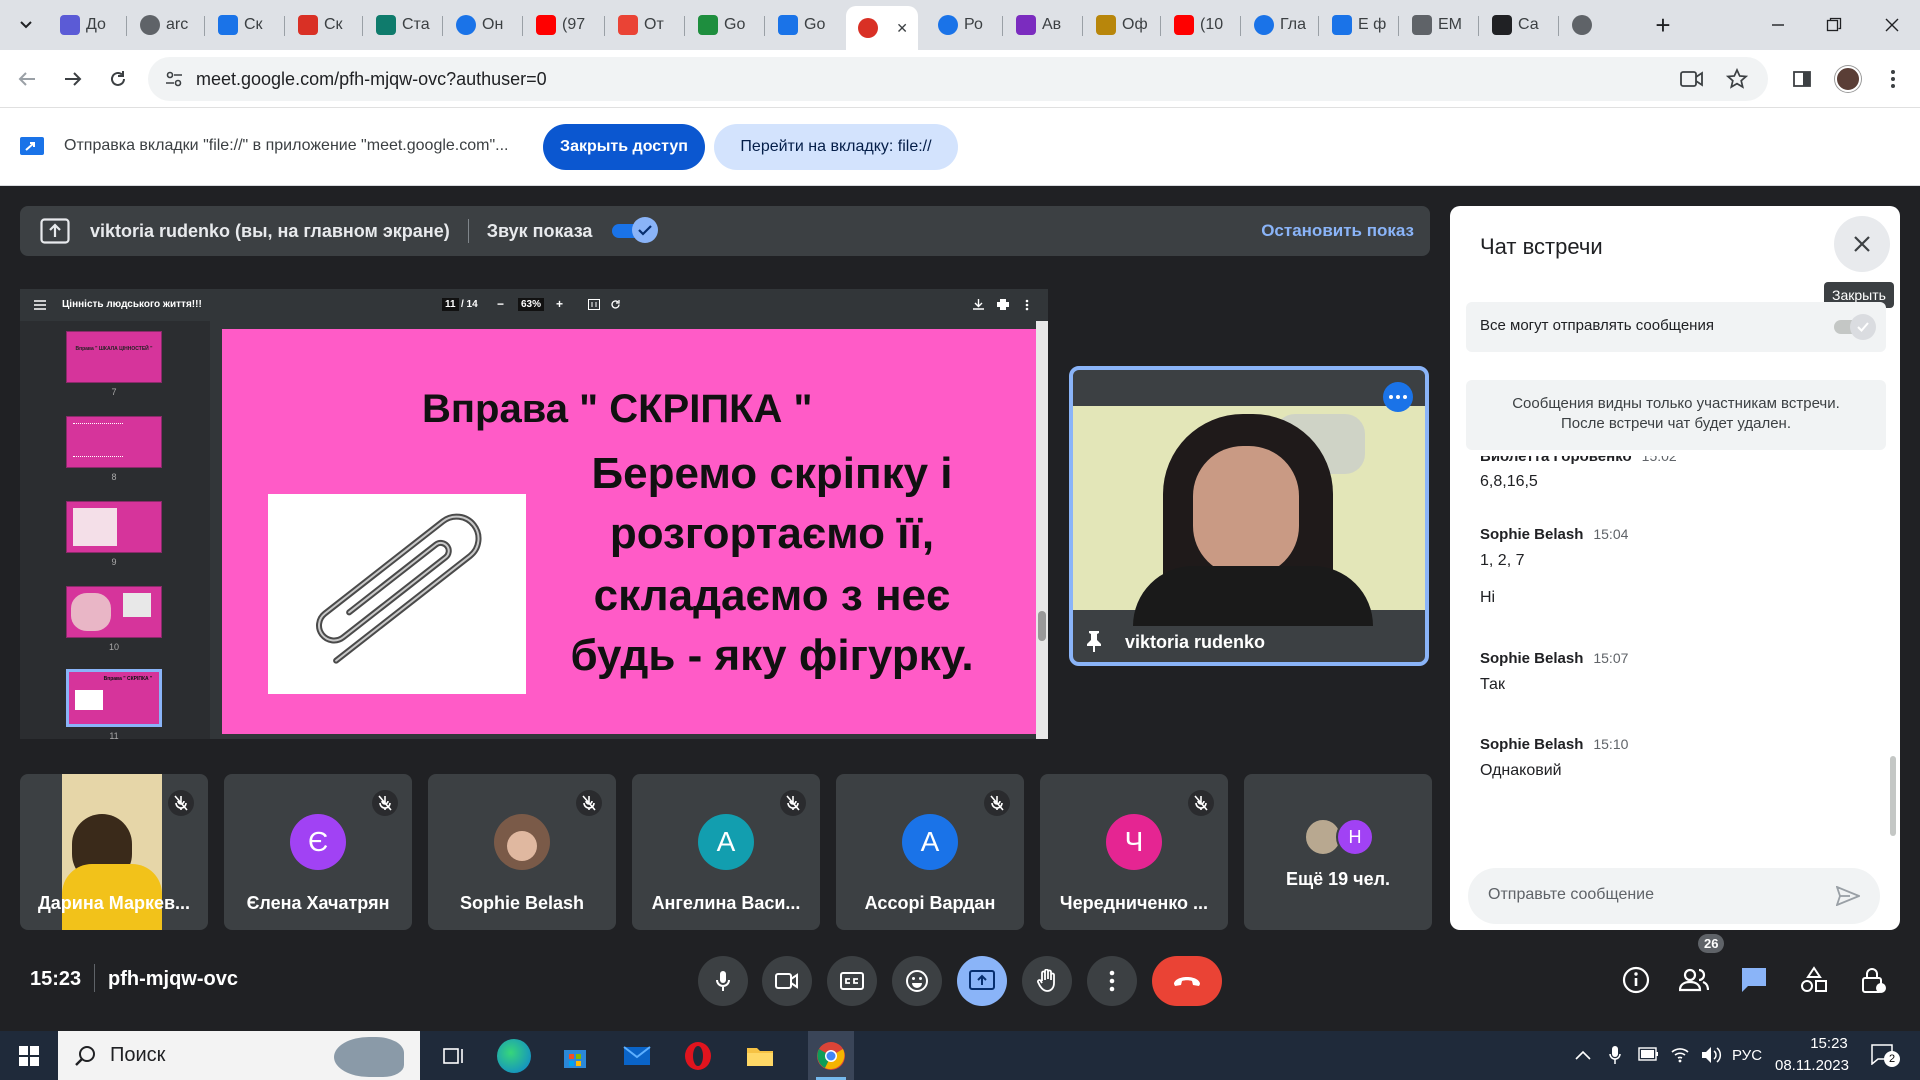 The image size is (1920, 1080). What do you see at coordinates (917, 981) in the screenshot?
I see `emoji-button` at bounding box center [917, 981].